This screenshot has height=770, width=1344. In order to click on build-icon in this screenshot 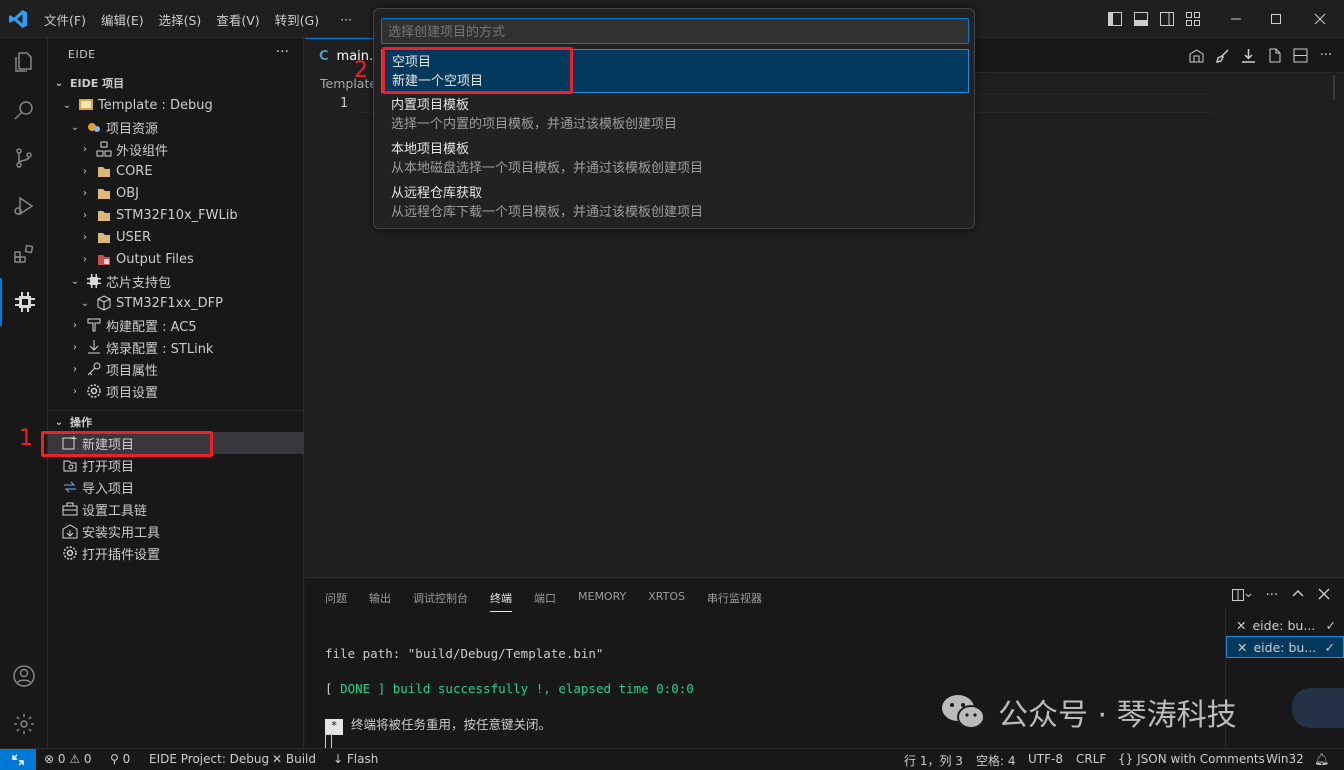, I will do `click(1196, 55)`.